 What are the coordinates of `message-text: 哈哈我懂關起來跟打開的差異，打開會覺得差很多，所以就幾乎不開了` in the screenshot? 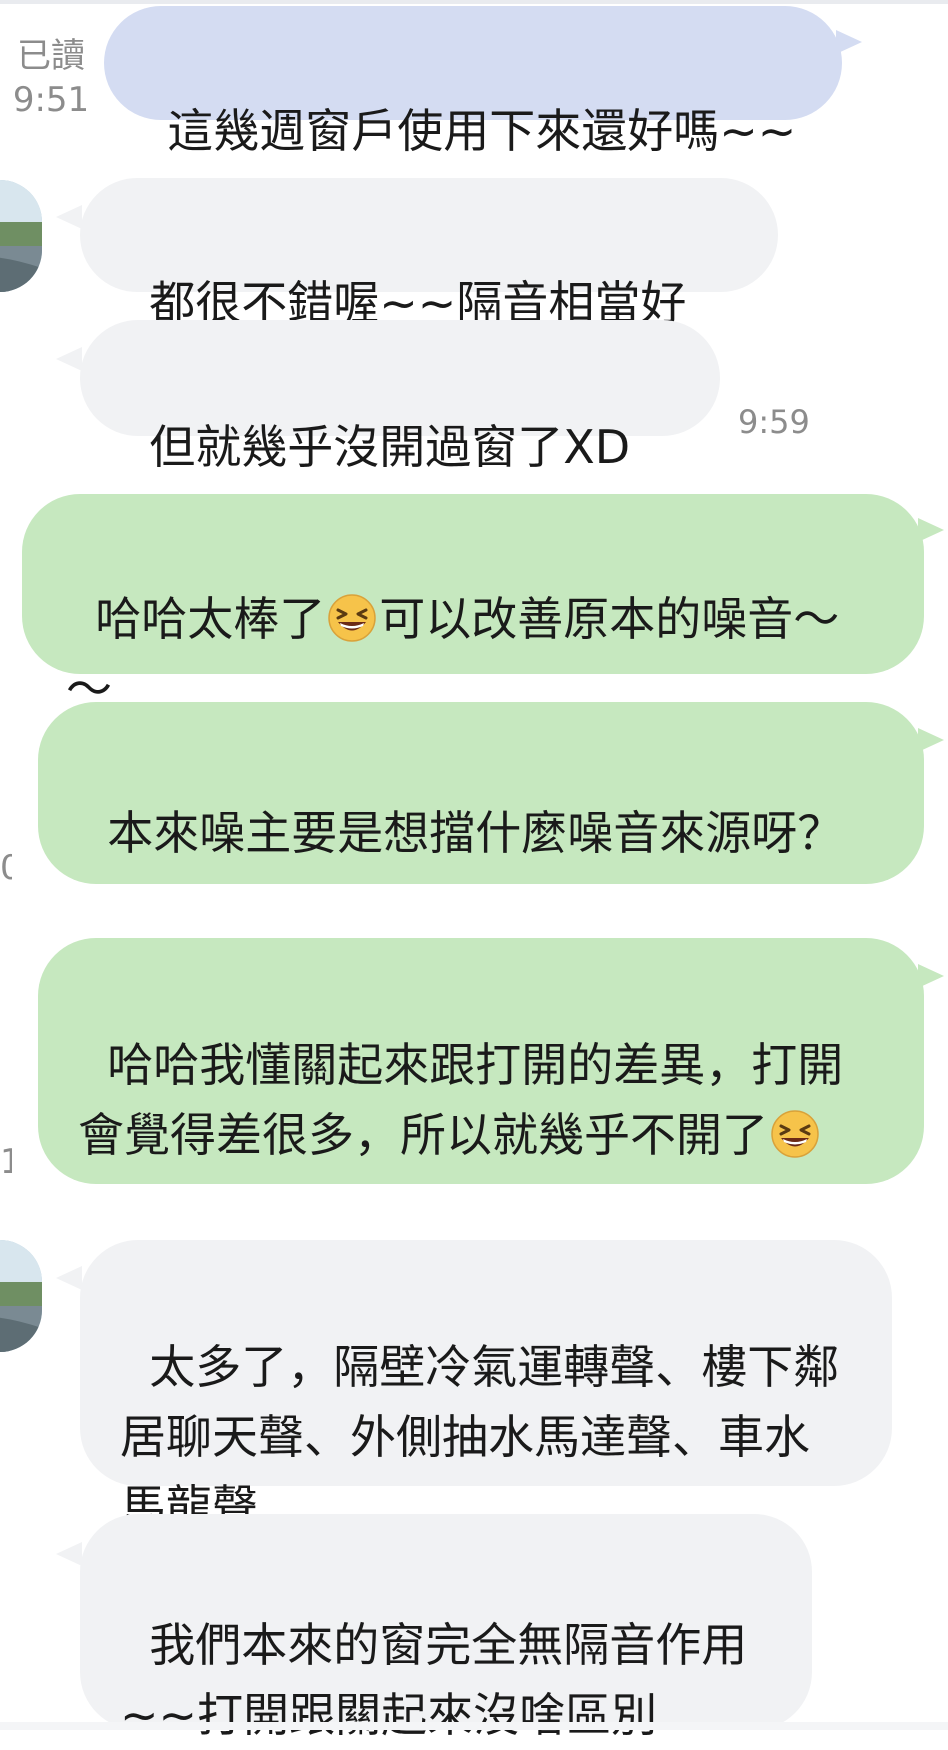 It's located at (461, 1100).